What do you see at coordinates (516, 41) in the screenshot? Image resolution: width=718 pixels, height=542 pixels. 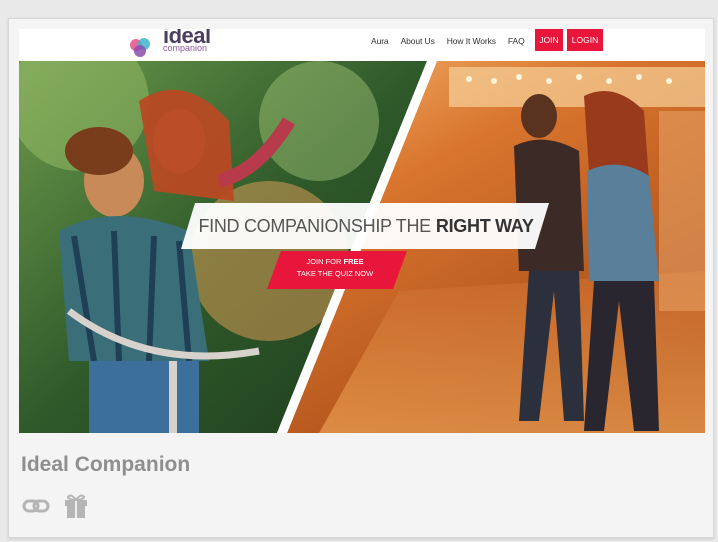 I see `nav-link-faq: FAQ` at bounding box center [516, 41].